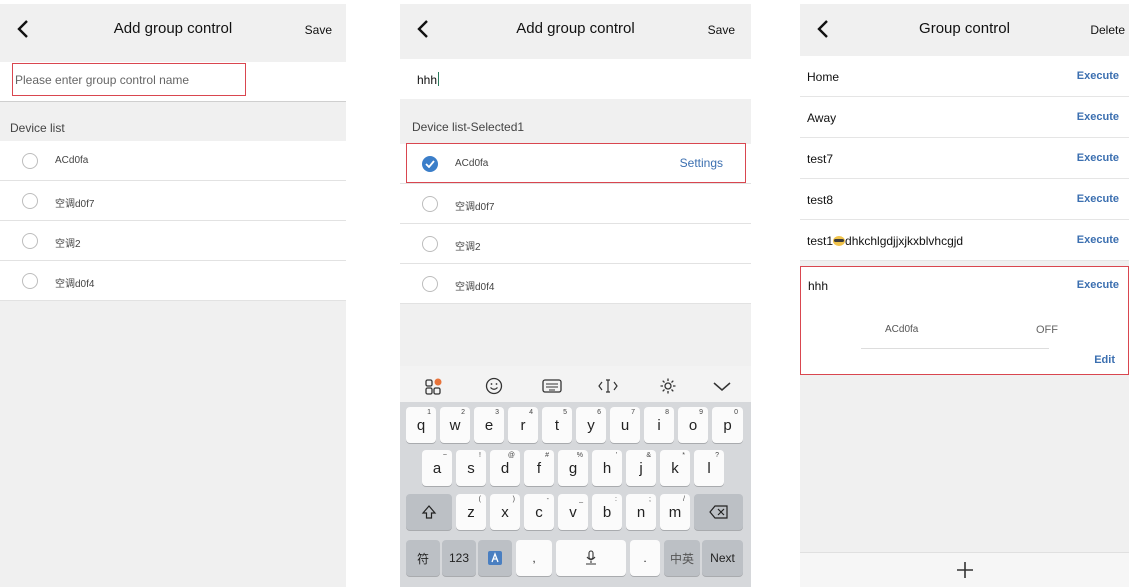  What do you see at coordinates (885, 241) in the screenshot?
I see `group-name: test1 dhkchlgdjjxjkxblvhcgjd` at bounding box center [885, 241].